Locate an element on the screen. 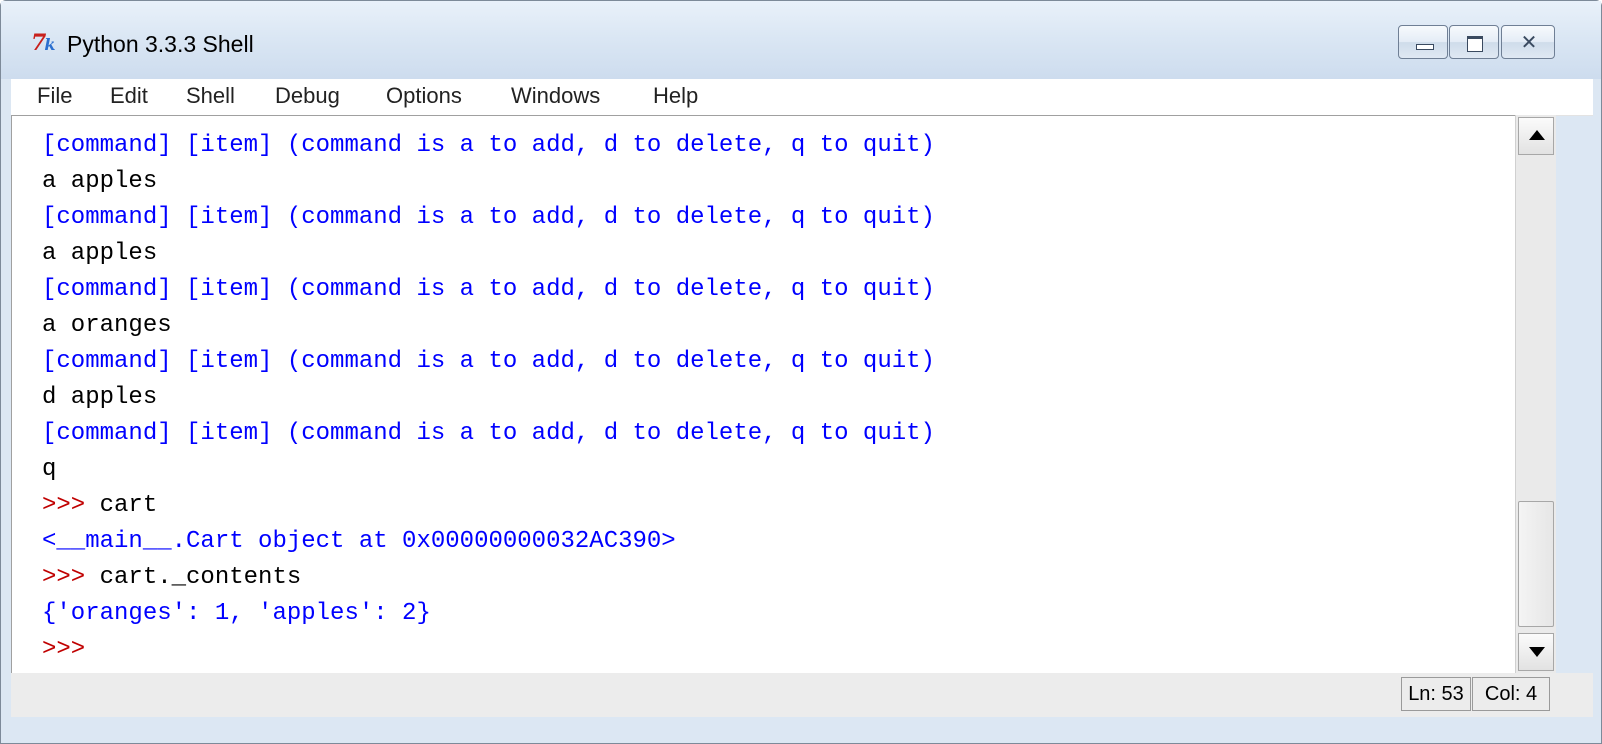 The height and width of the screenshot is (744, 1602). minimize-button is located at coordinates (1423, 42).